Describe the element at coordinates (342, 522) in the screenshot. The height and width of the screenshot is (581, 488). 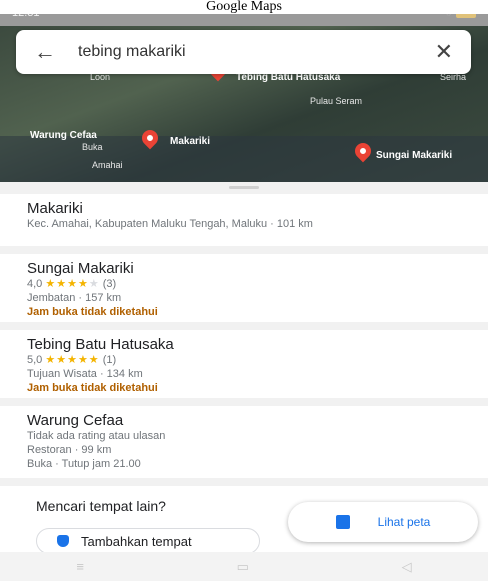
I see `map-icon` at that location.